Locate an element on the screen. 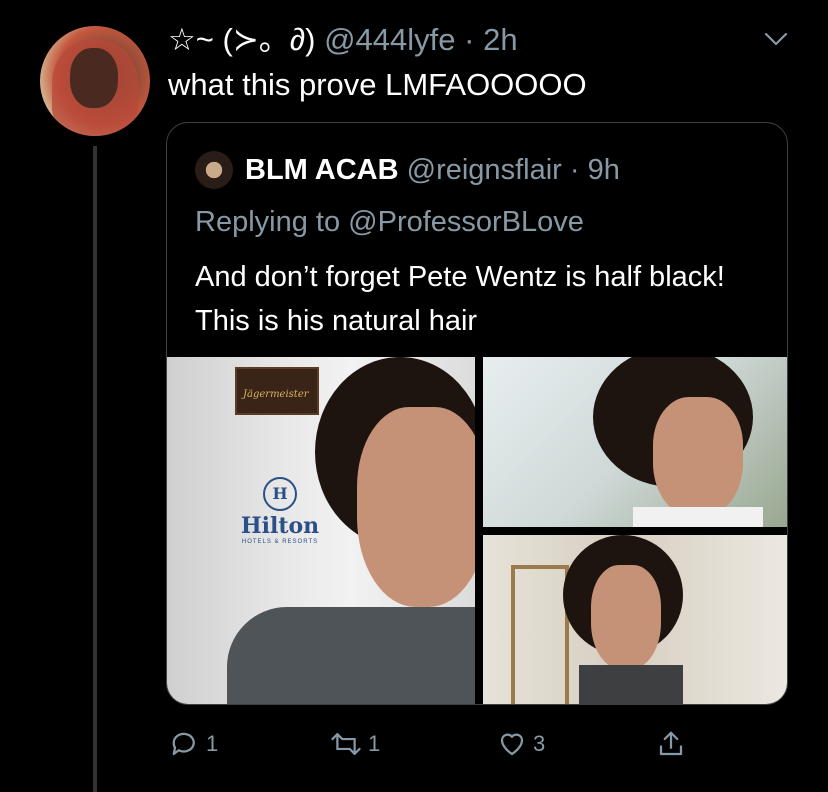 Image resolution: width=828 pixels, height=792 pixels. profile-avatar is located at coordinates (95, 81).